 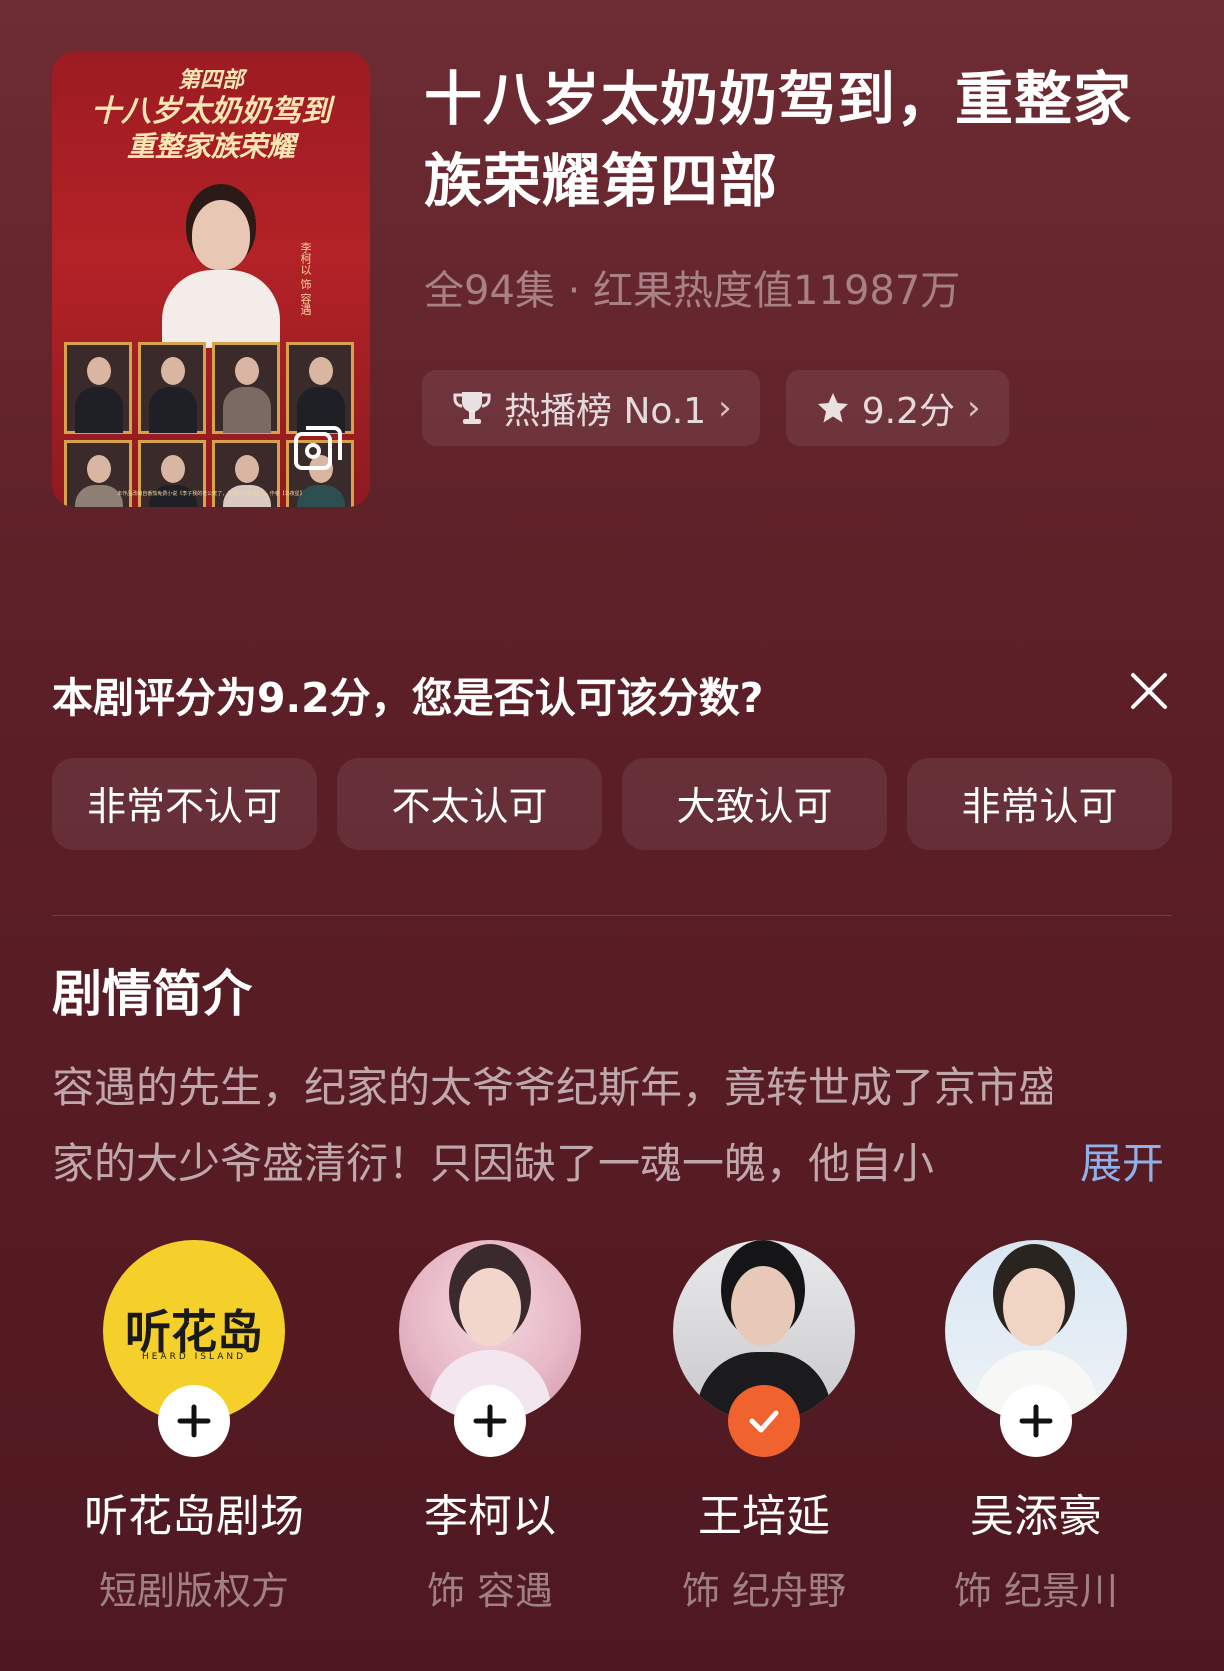 I want to click on badge-row: 热播榜 No.1 › 9.2分 ›, so click(x=715, y=408).